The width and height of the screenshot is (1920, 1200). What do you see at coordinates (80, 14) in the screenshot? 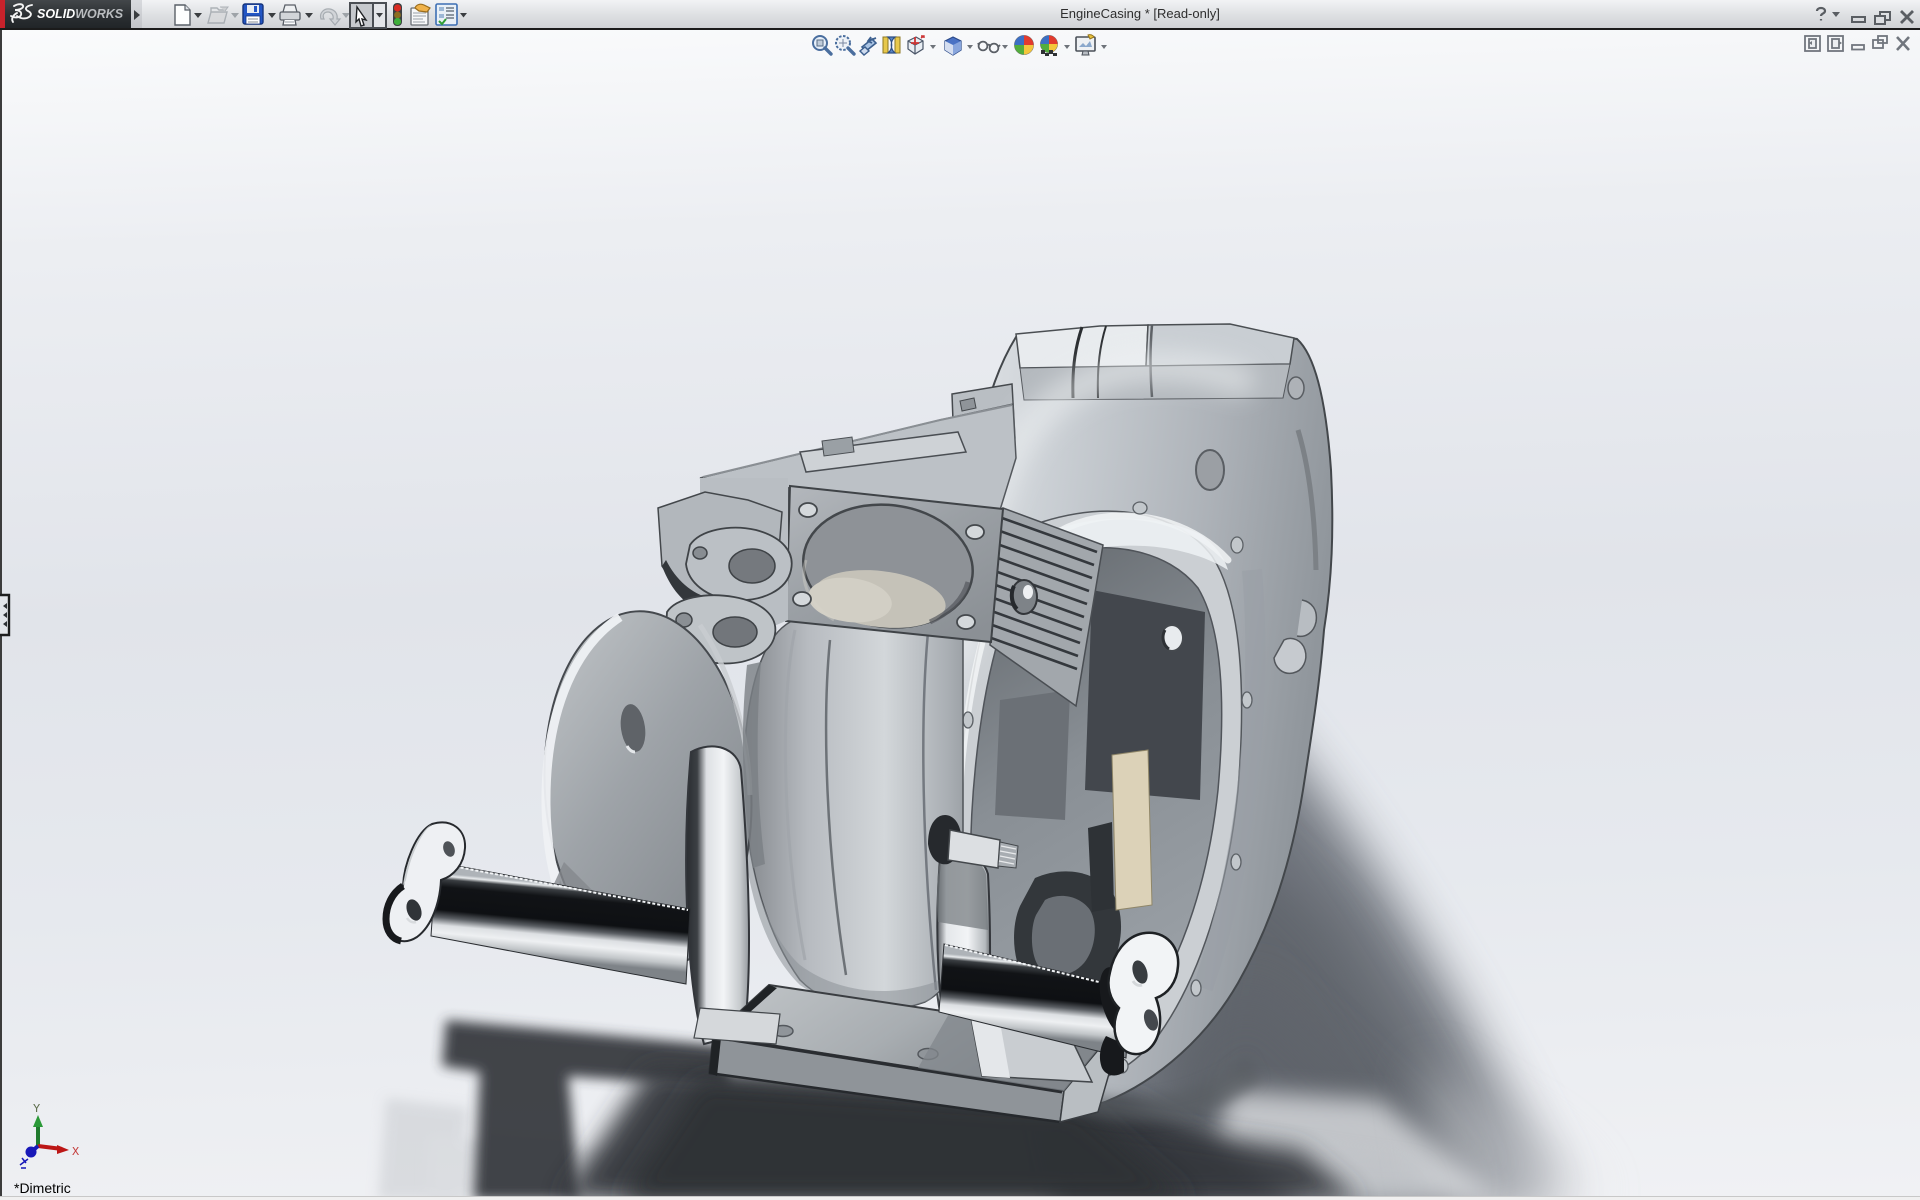
I see `svg-text: SOLIDWORKS` at bounding box center [80, 14].